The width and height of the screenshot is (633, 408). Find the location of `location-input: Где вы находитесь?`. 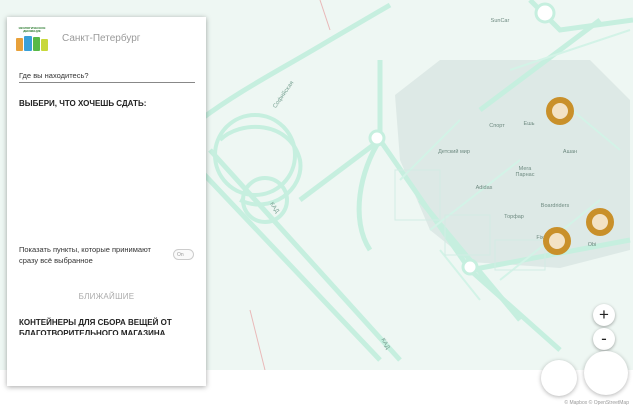

location-input: Где вы находитесь? is located at coordinates (107, 77).